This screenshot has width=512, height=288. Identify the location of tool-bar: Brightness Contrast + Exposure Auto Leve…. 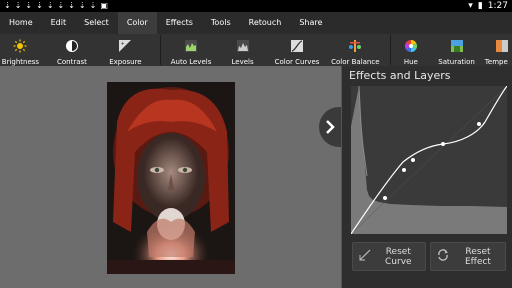
(256, 50).